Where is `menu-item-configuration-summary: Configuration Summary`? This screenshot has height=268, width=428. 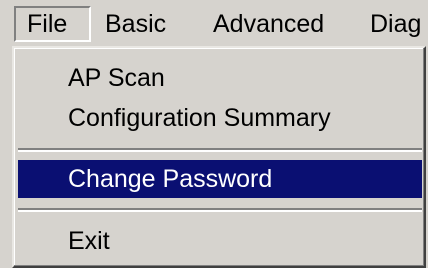
menu-item-configuration-summary: Configuration Summary is located at coordinates (220, 118).